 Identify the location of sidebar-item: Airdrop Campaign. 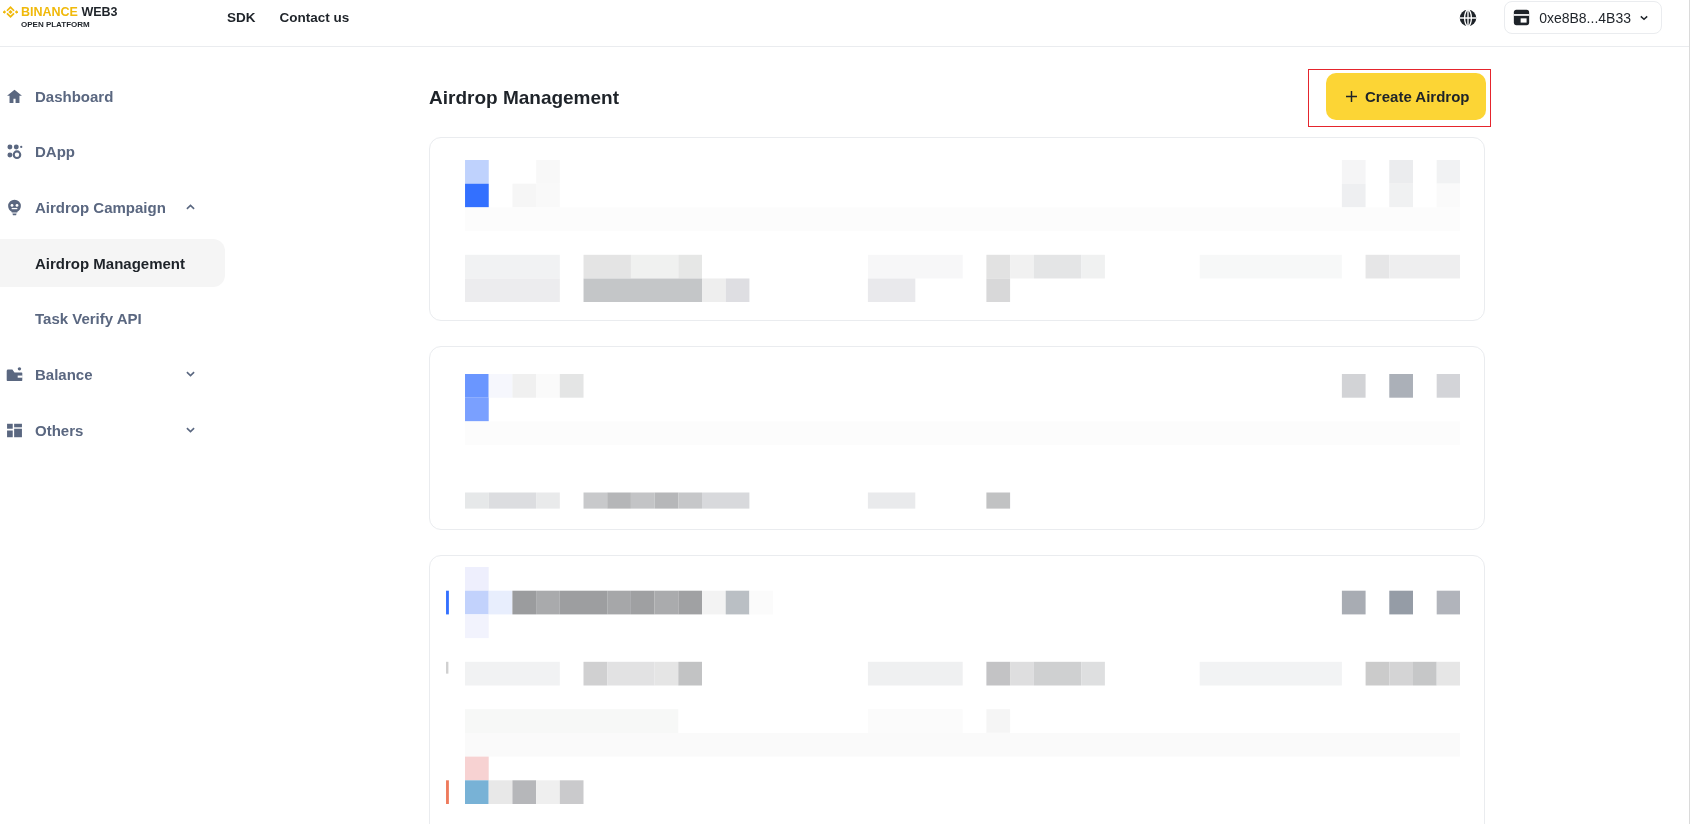
(112, 207).